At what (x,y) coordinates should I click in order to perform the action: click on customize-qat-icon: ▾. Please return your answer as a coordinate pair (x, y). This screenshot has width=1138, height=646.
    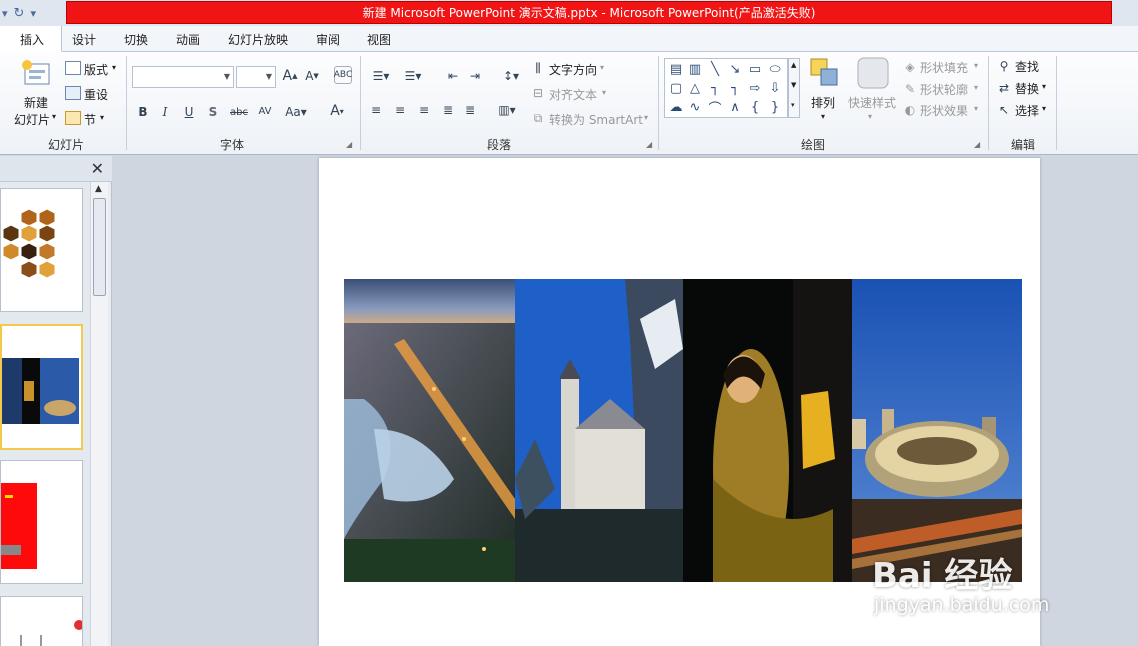
    Looking at the image, I should click on (33, 13).